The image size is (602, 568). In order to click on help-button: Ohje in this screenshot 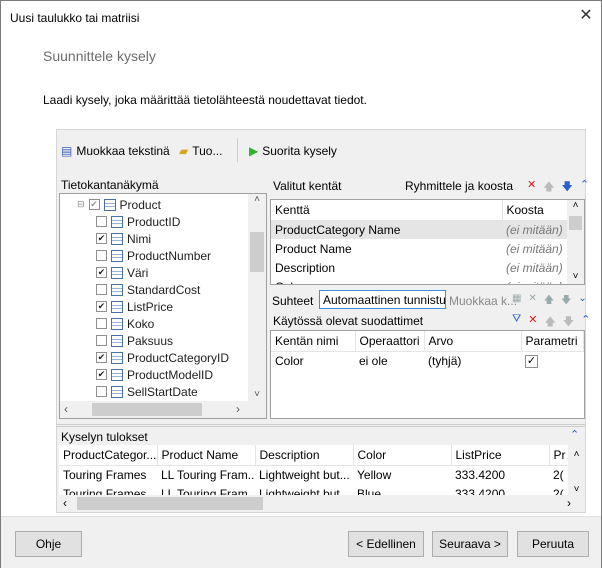, I will do `click(48, 544)`.